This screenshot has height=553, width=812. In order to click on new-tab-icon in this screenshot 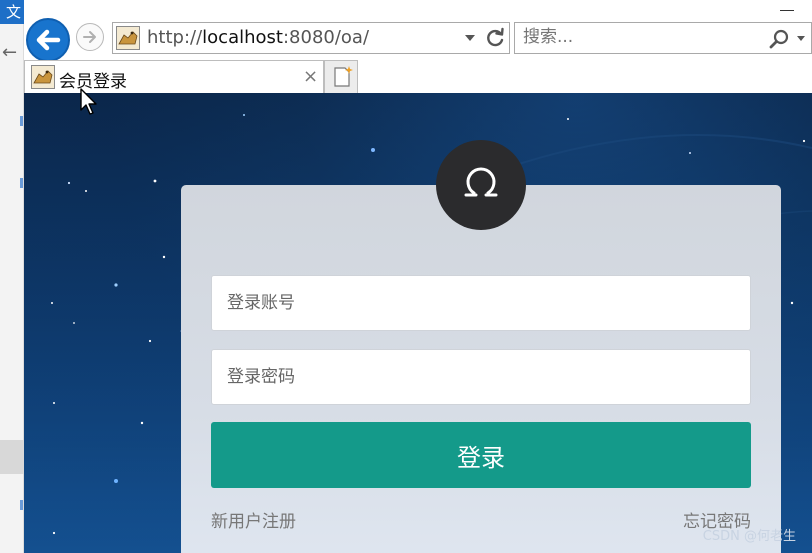, I will do `click(343, 76)`.